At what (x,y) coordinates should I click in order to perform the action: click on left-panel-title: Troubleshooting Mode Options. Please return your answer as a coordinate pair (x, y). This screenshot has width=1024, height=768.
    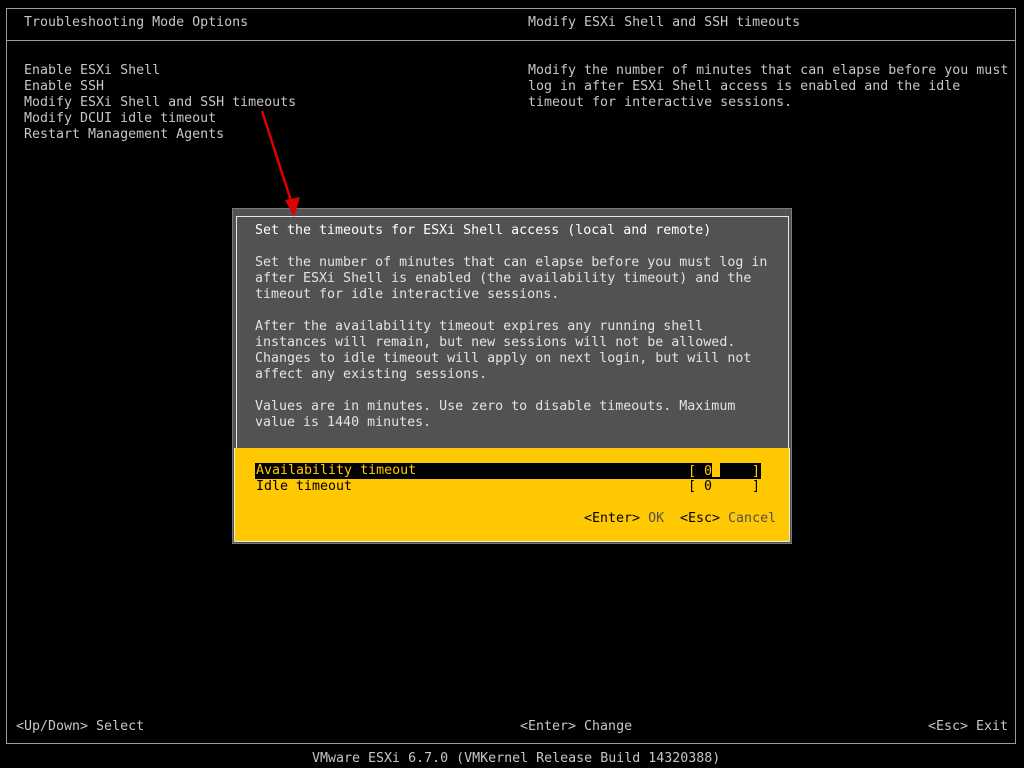
    Looking at the image, I should click on (136, 22).